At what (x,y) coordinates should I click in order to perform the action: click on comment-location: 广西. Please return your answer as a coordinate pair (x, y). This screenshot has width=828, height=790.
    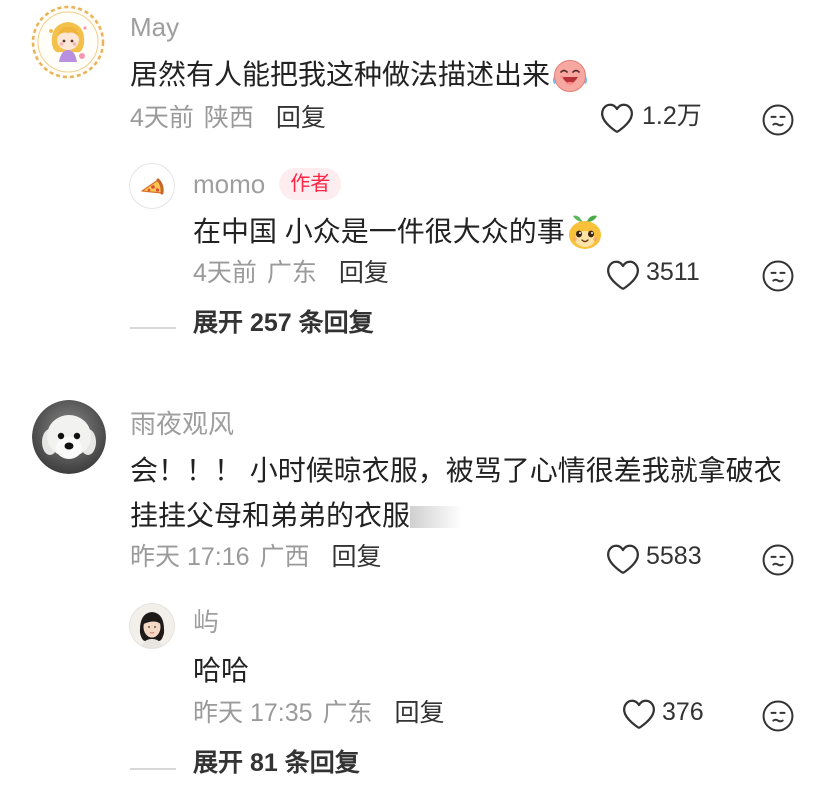
    Looking at the image, I should click on (284, 557).